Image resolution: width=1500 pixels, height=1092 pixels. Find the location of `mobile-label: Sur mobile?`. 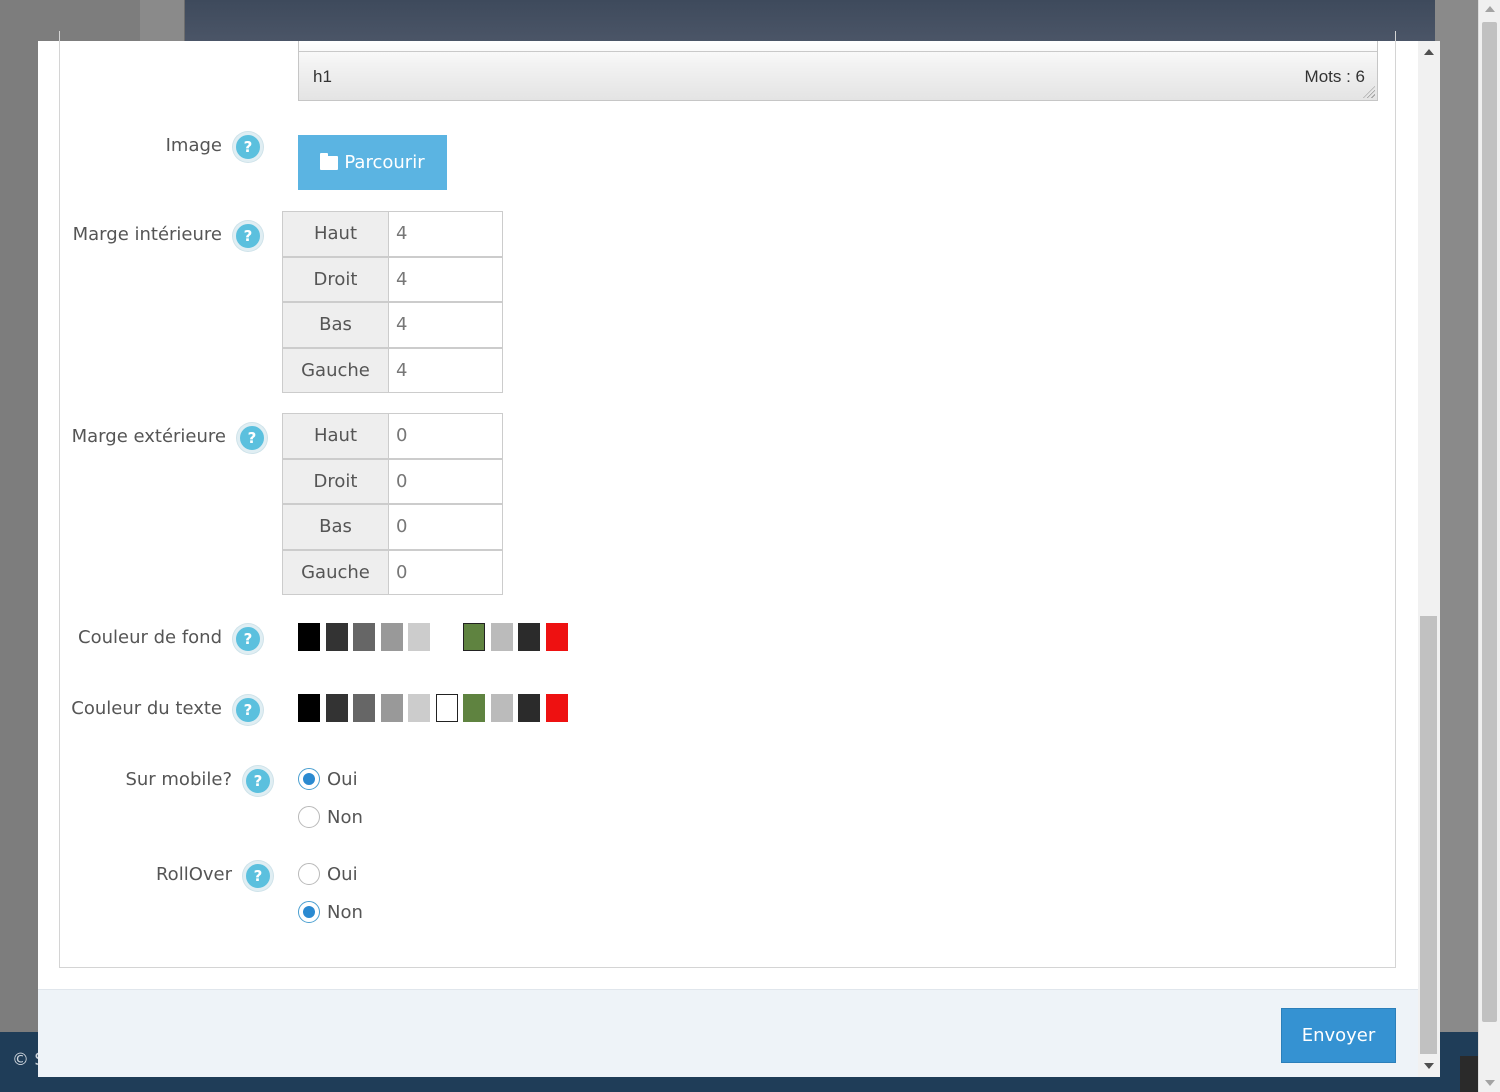

mobile-label: Sur mobile? is located at coordinates (178, 779).